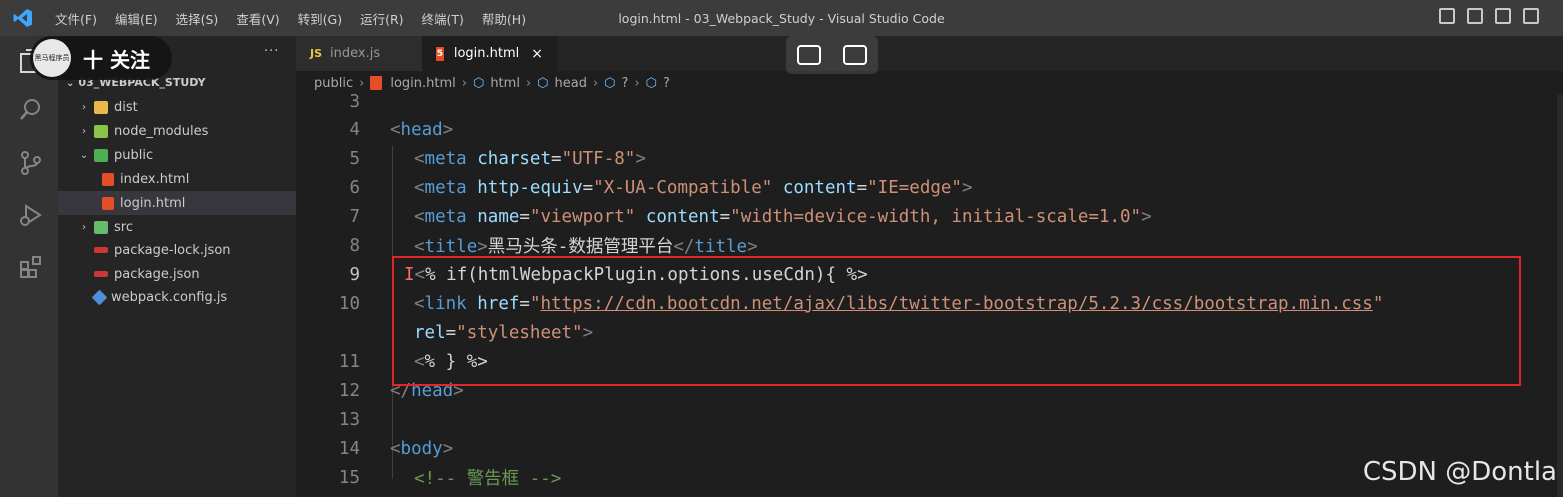 This screenshot has height=497, width=1563. What do you see at coordinates (169, 297) in the screenshot?
I see `tree-item-label: webpack.config.js` at bounding box center [169, 297].